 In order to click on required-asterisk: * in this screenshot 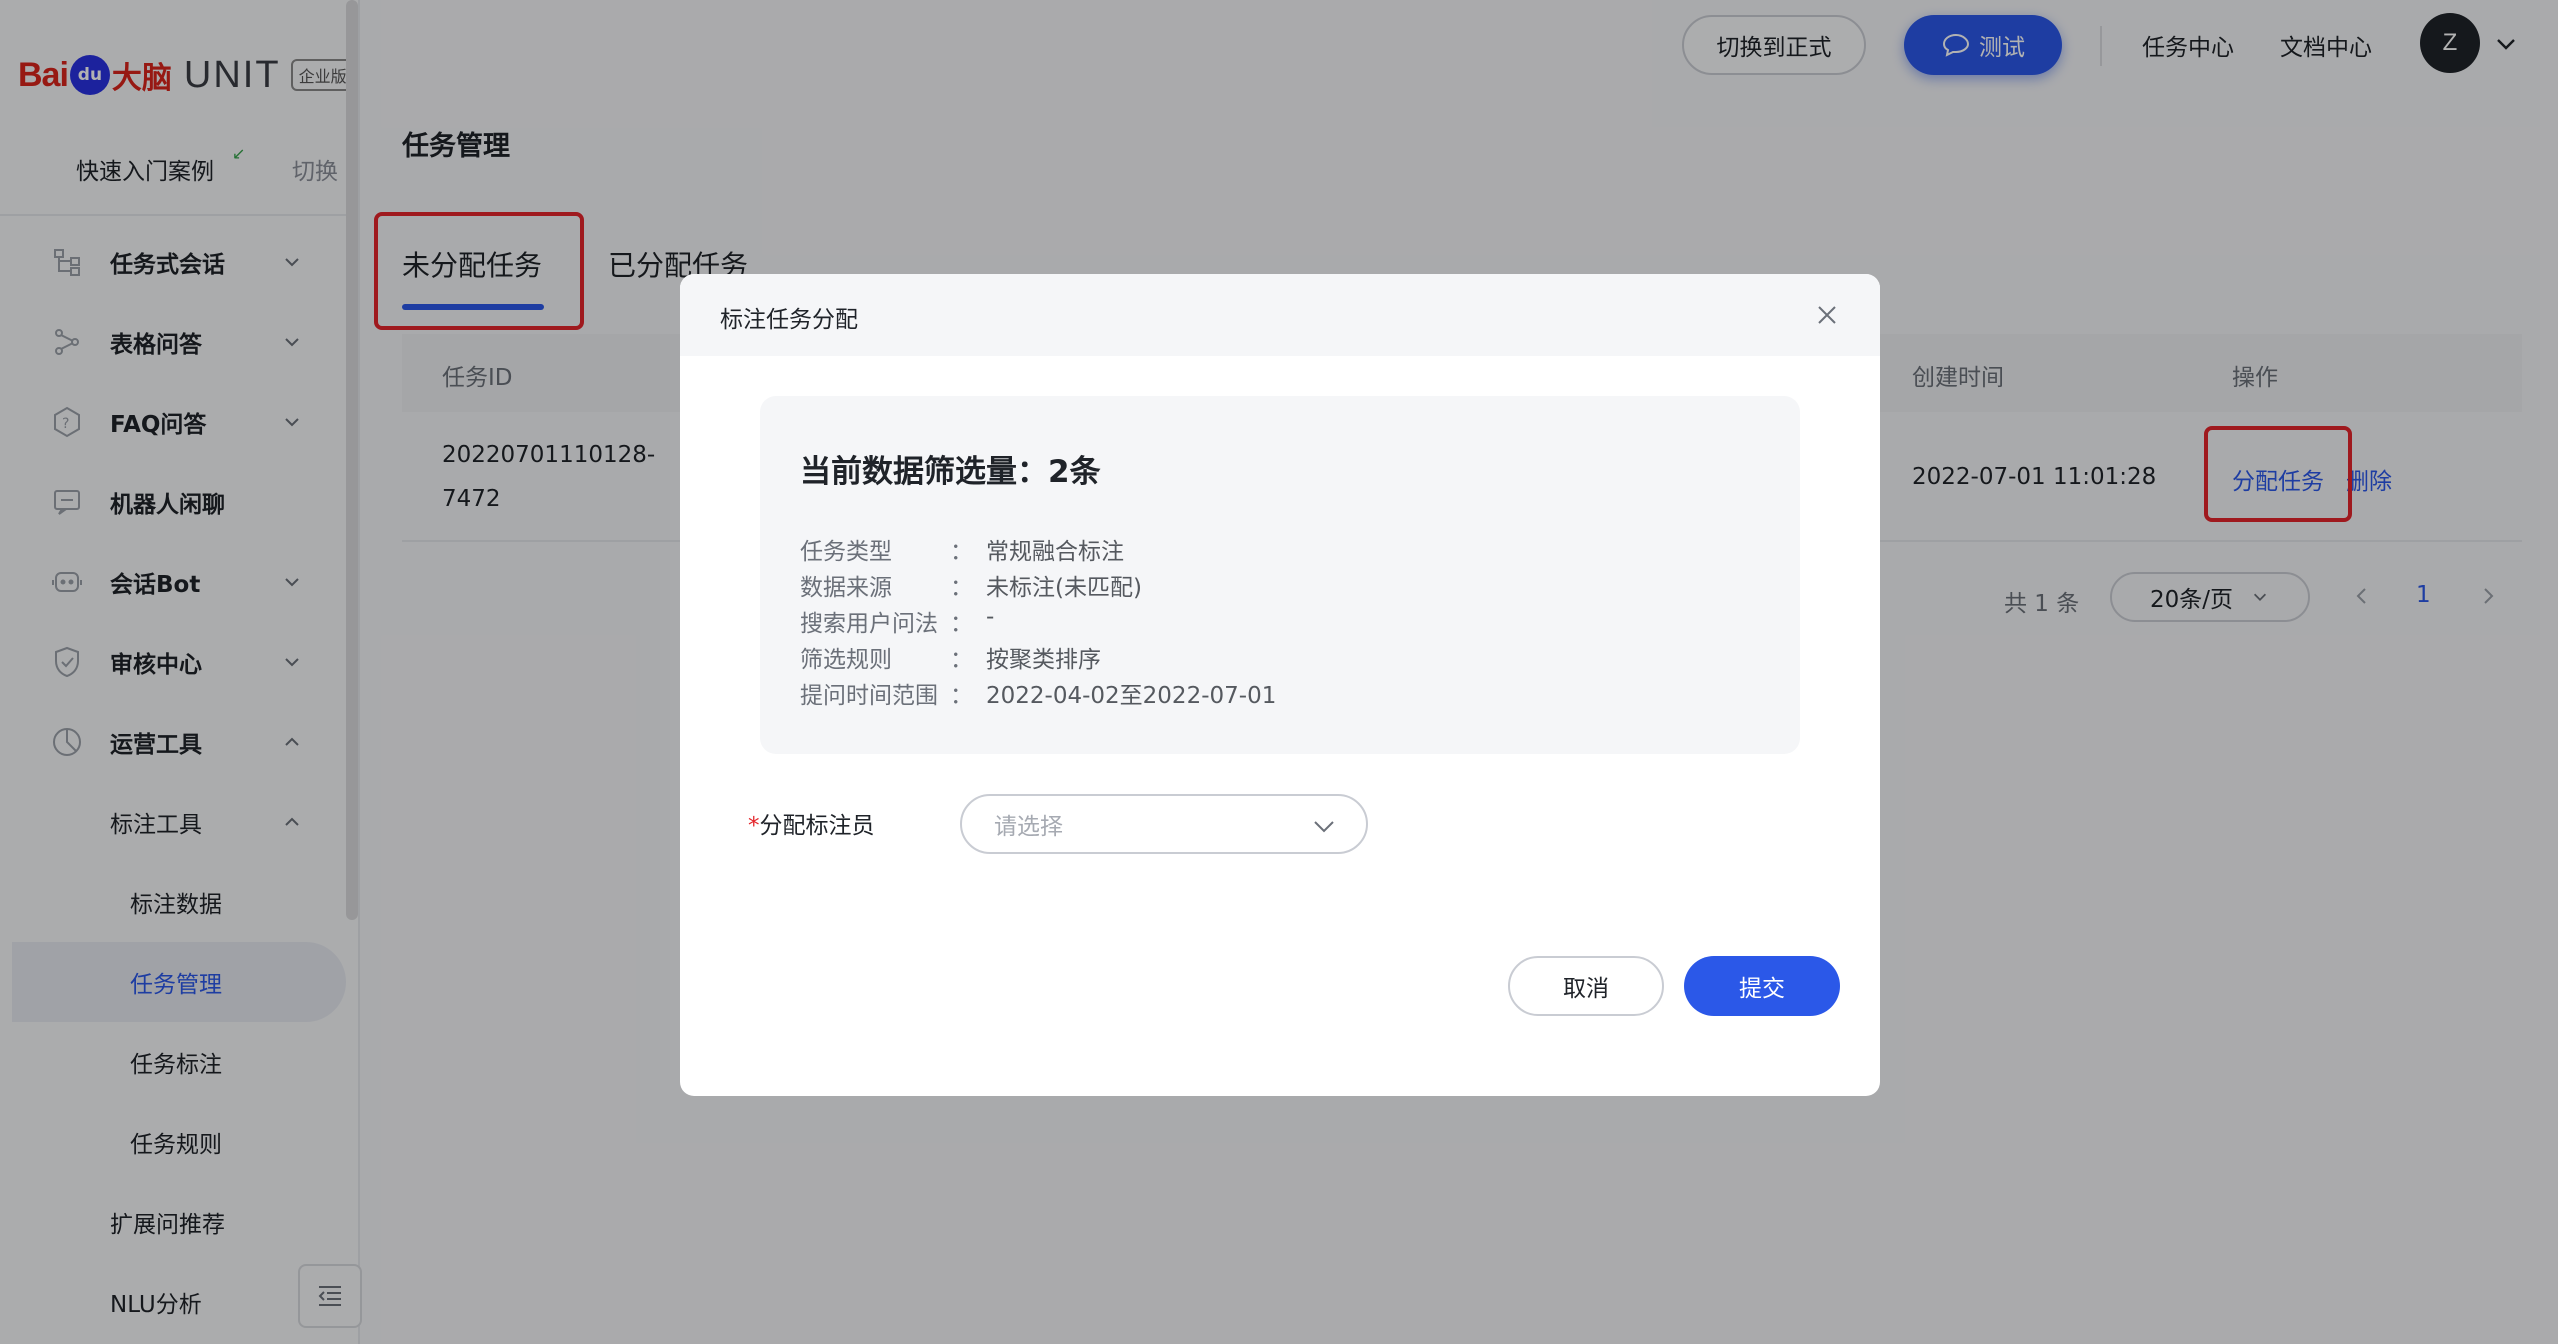, I will do `click(754, 826)`.